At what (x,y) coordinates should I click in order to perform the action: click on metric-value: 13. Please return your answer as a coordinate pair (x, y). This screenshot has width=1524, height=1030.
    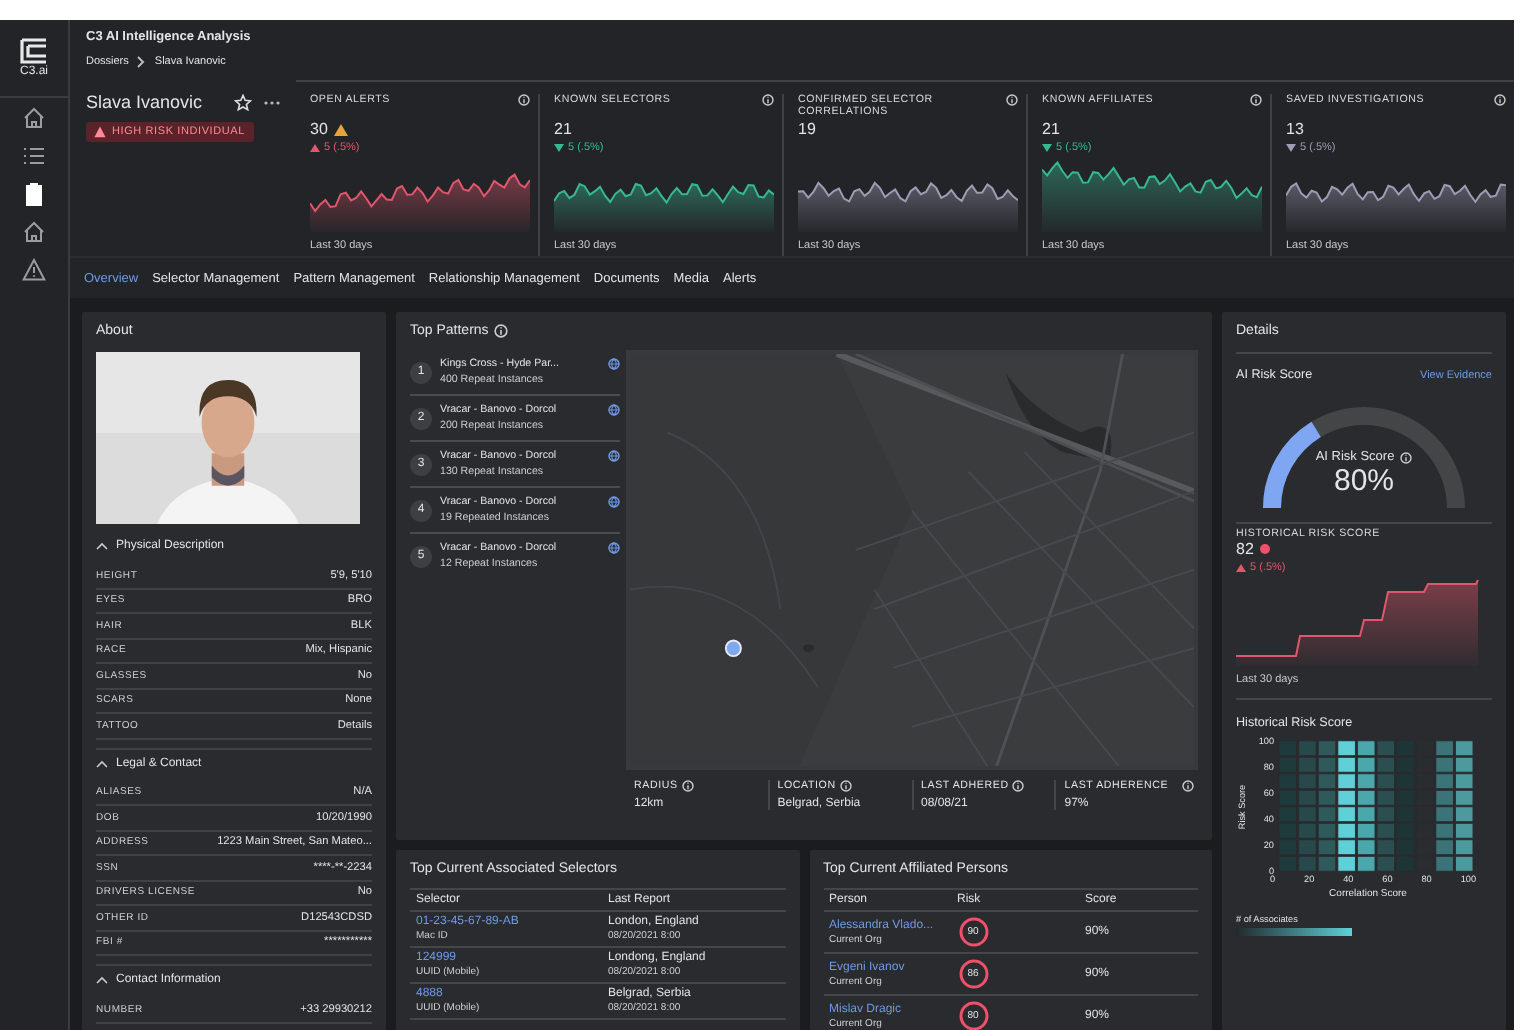
    Looking at the image, I should click on (1295, 129).